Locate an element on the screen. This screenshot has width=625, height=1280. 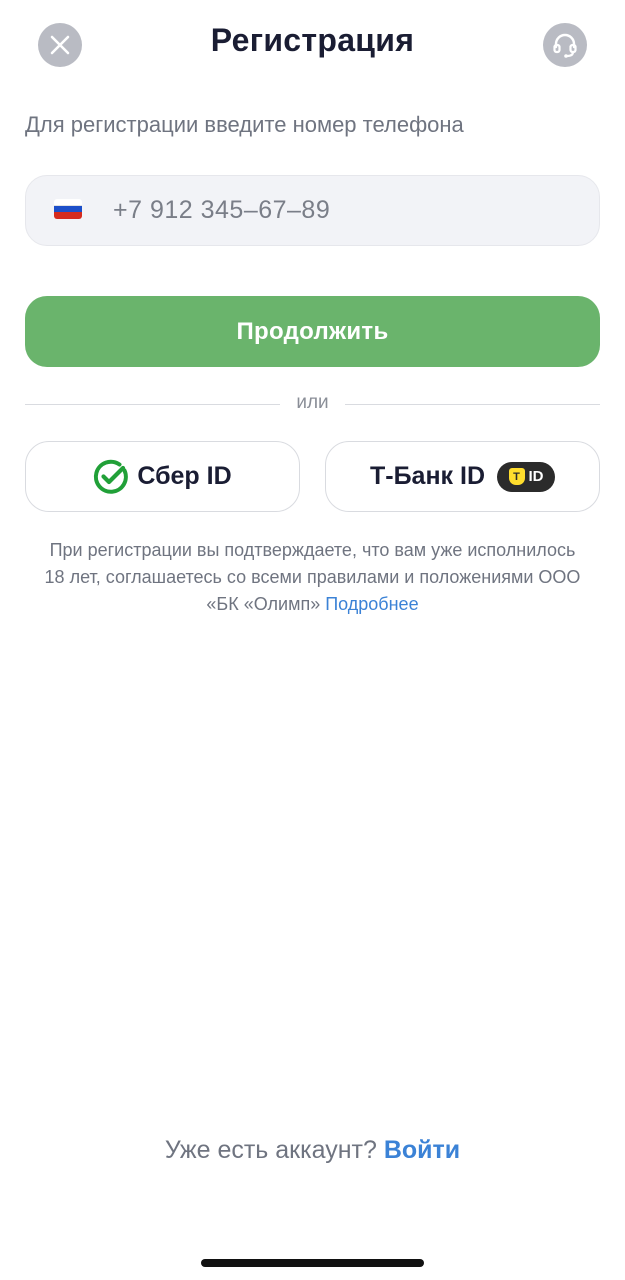
sber-logo-icon is located at coordinates (111, 476).